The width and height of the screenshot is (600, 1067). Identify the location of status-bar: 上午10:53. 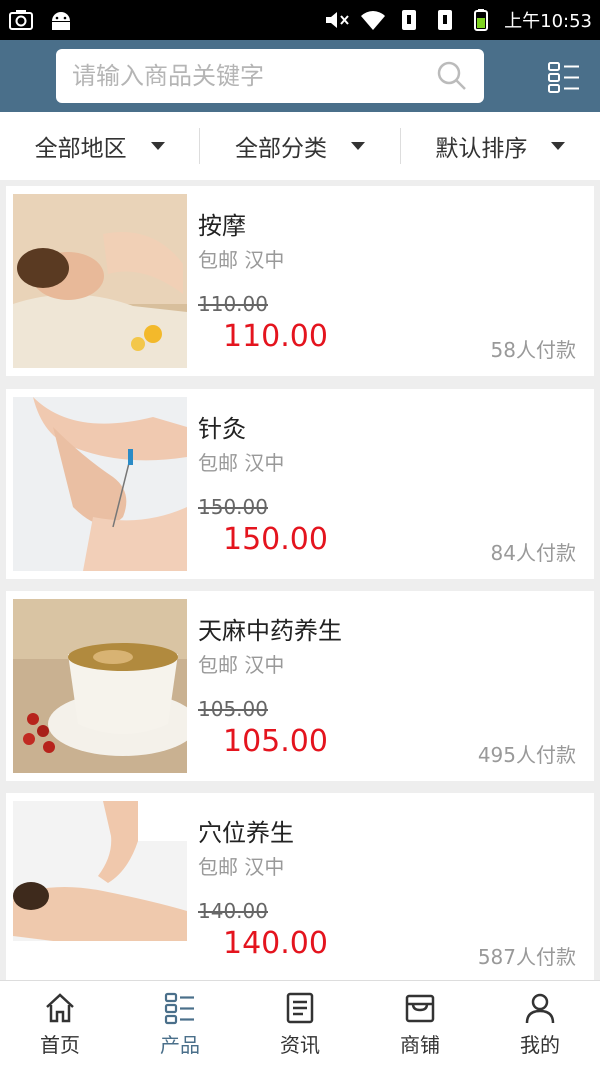
(300, 20).